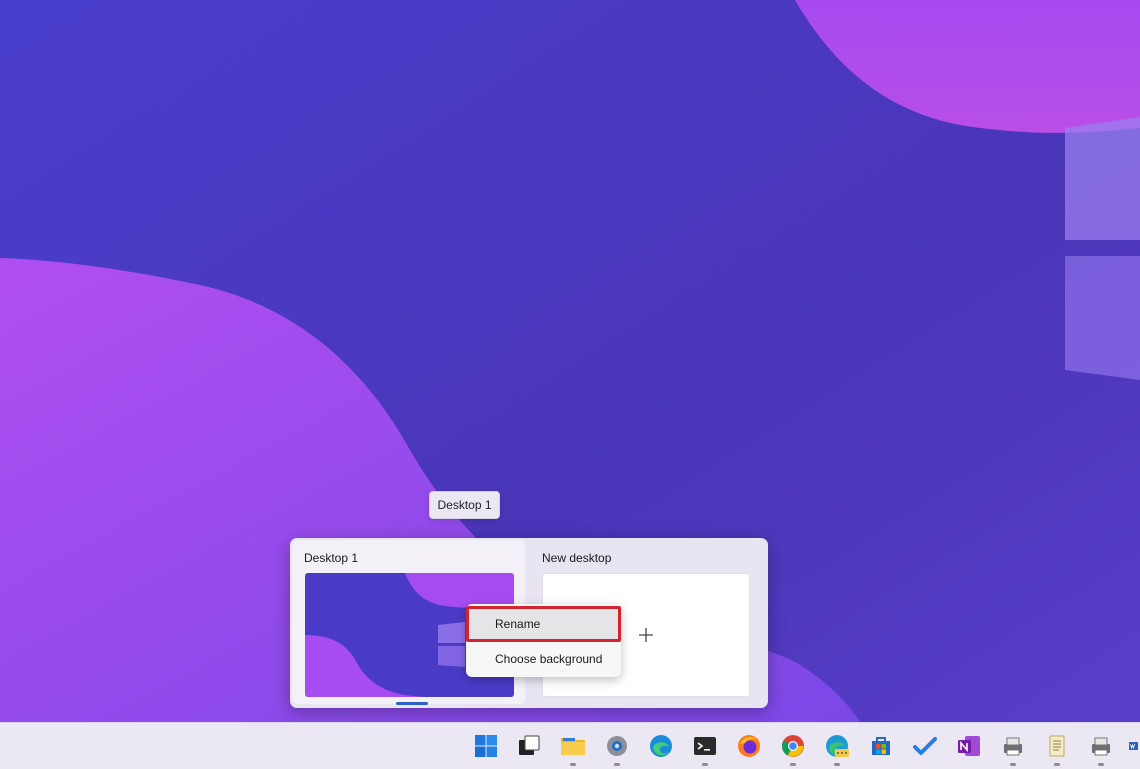 The width and height of the screenshot is (1140, 769). I want to click on file-explorer-icon, so click(573, 749).